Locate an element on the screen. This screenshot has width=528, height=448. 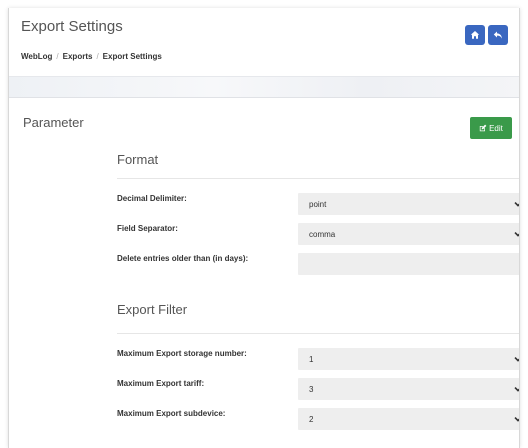
home-icon is located at coordinates (475, 35).